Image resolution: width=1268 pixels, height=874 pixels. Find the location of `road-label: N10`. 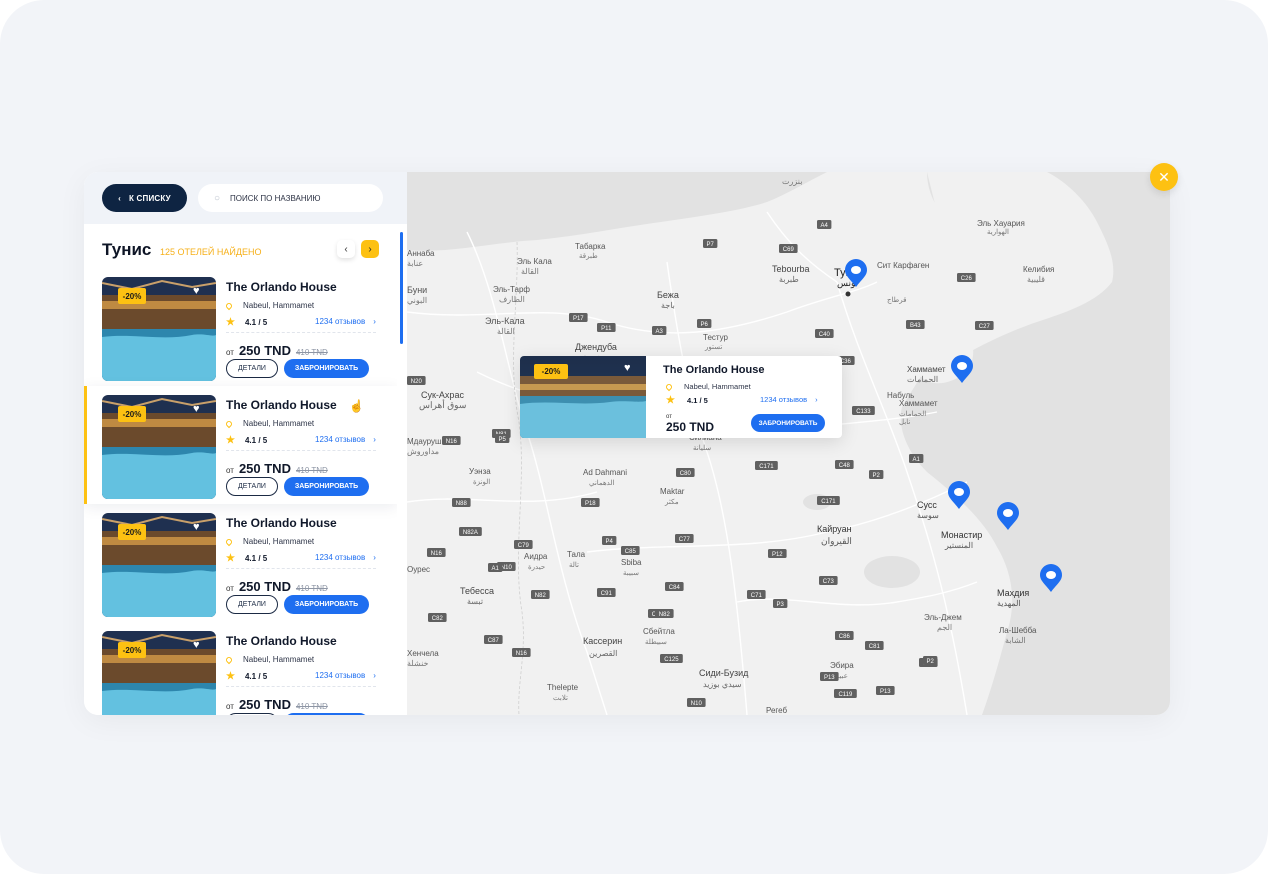

road-label: N10 is located at coordinates (697, 704).